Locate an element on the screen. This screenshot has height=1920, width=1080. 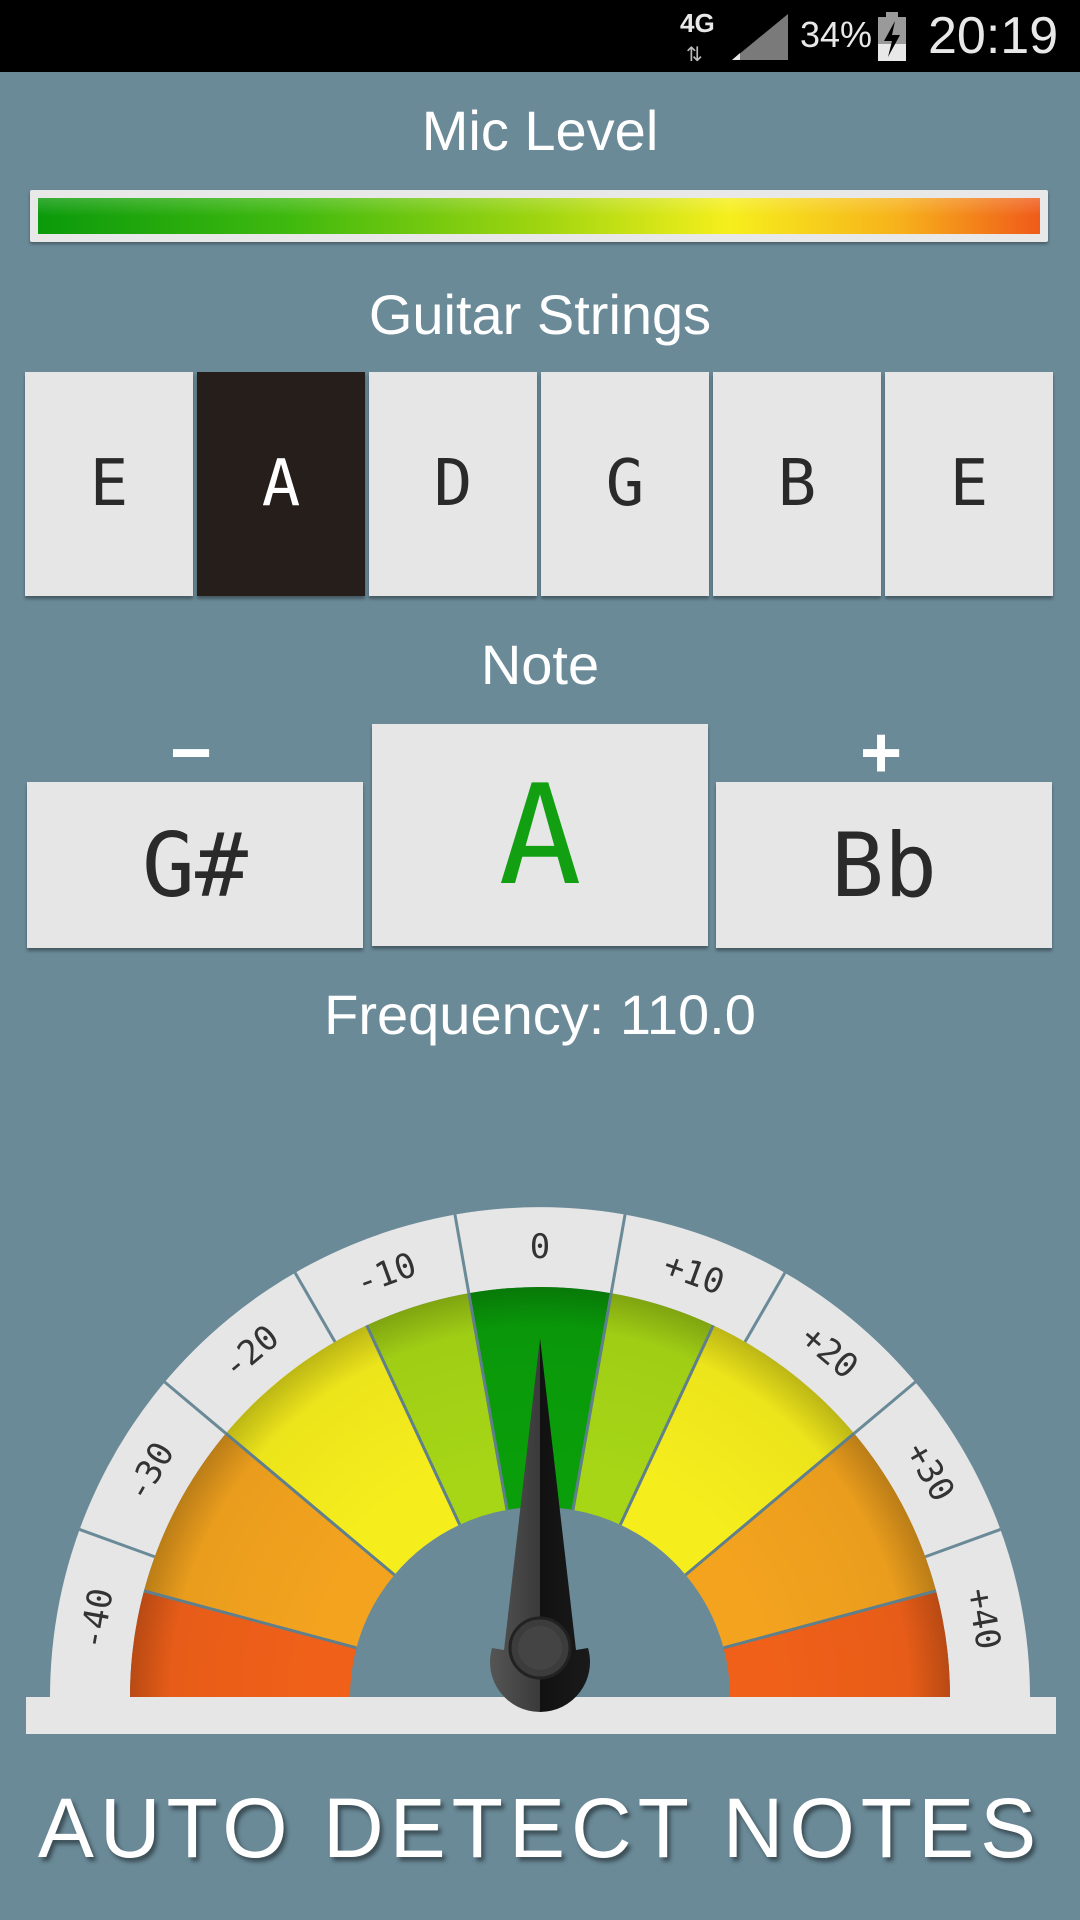
status-bar: 4G ⇅ 34% 20:19 is located at coordinates (540, 36).